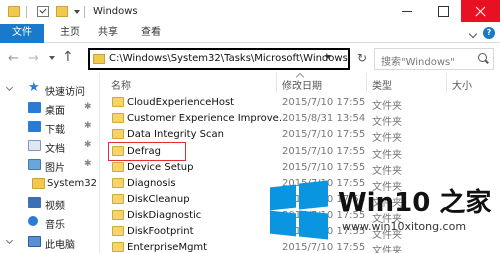  Describe the element at coordinates (68, 57) in the screenshot. I see `up-arrow-icon: ↑` at that location.